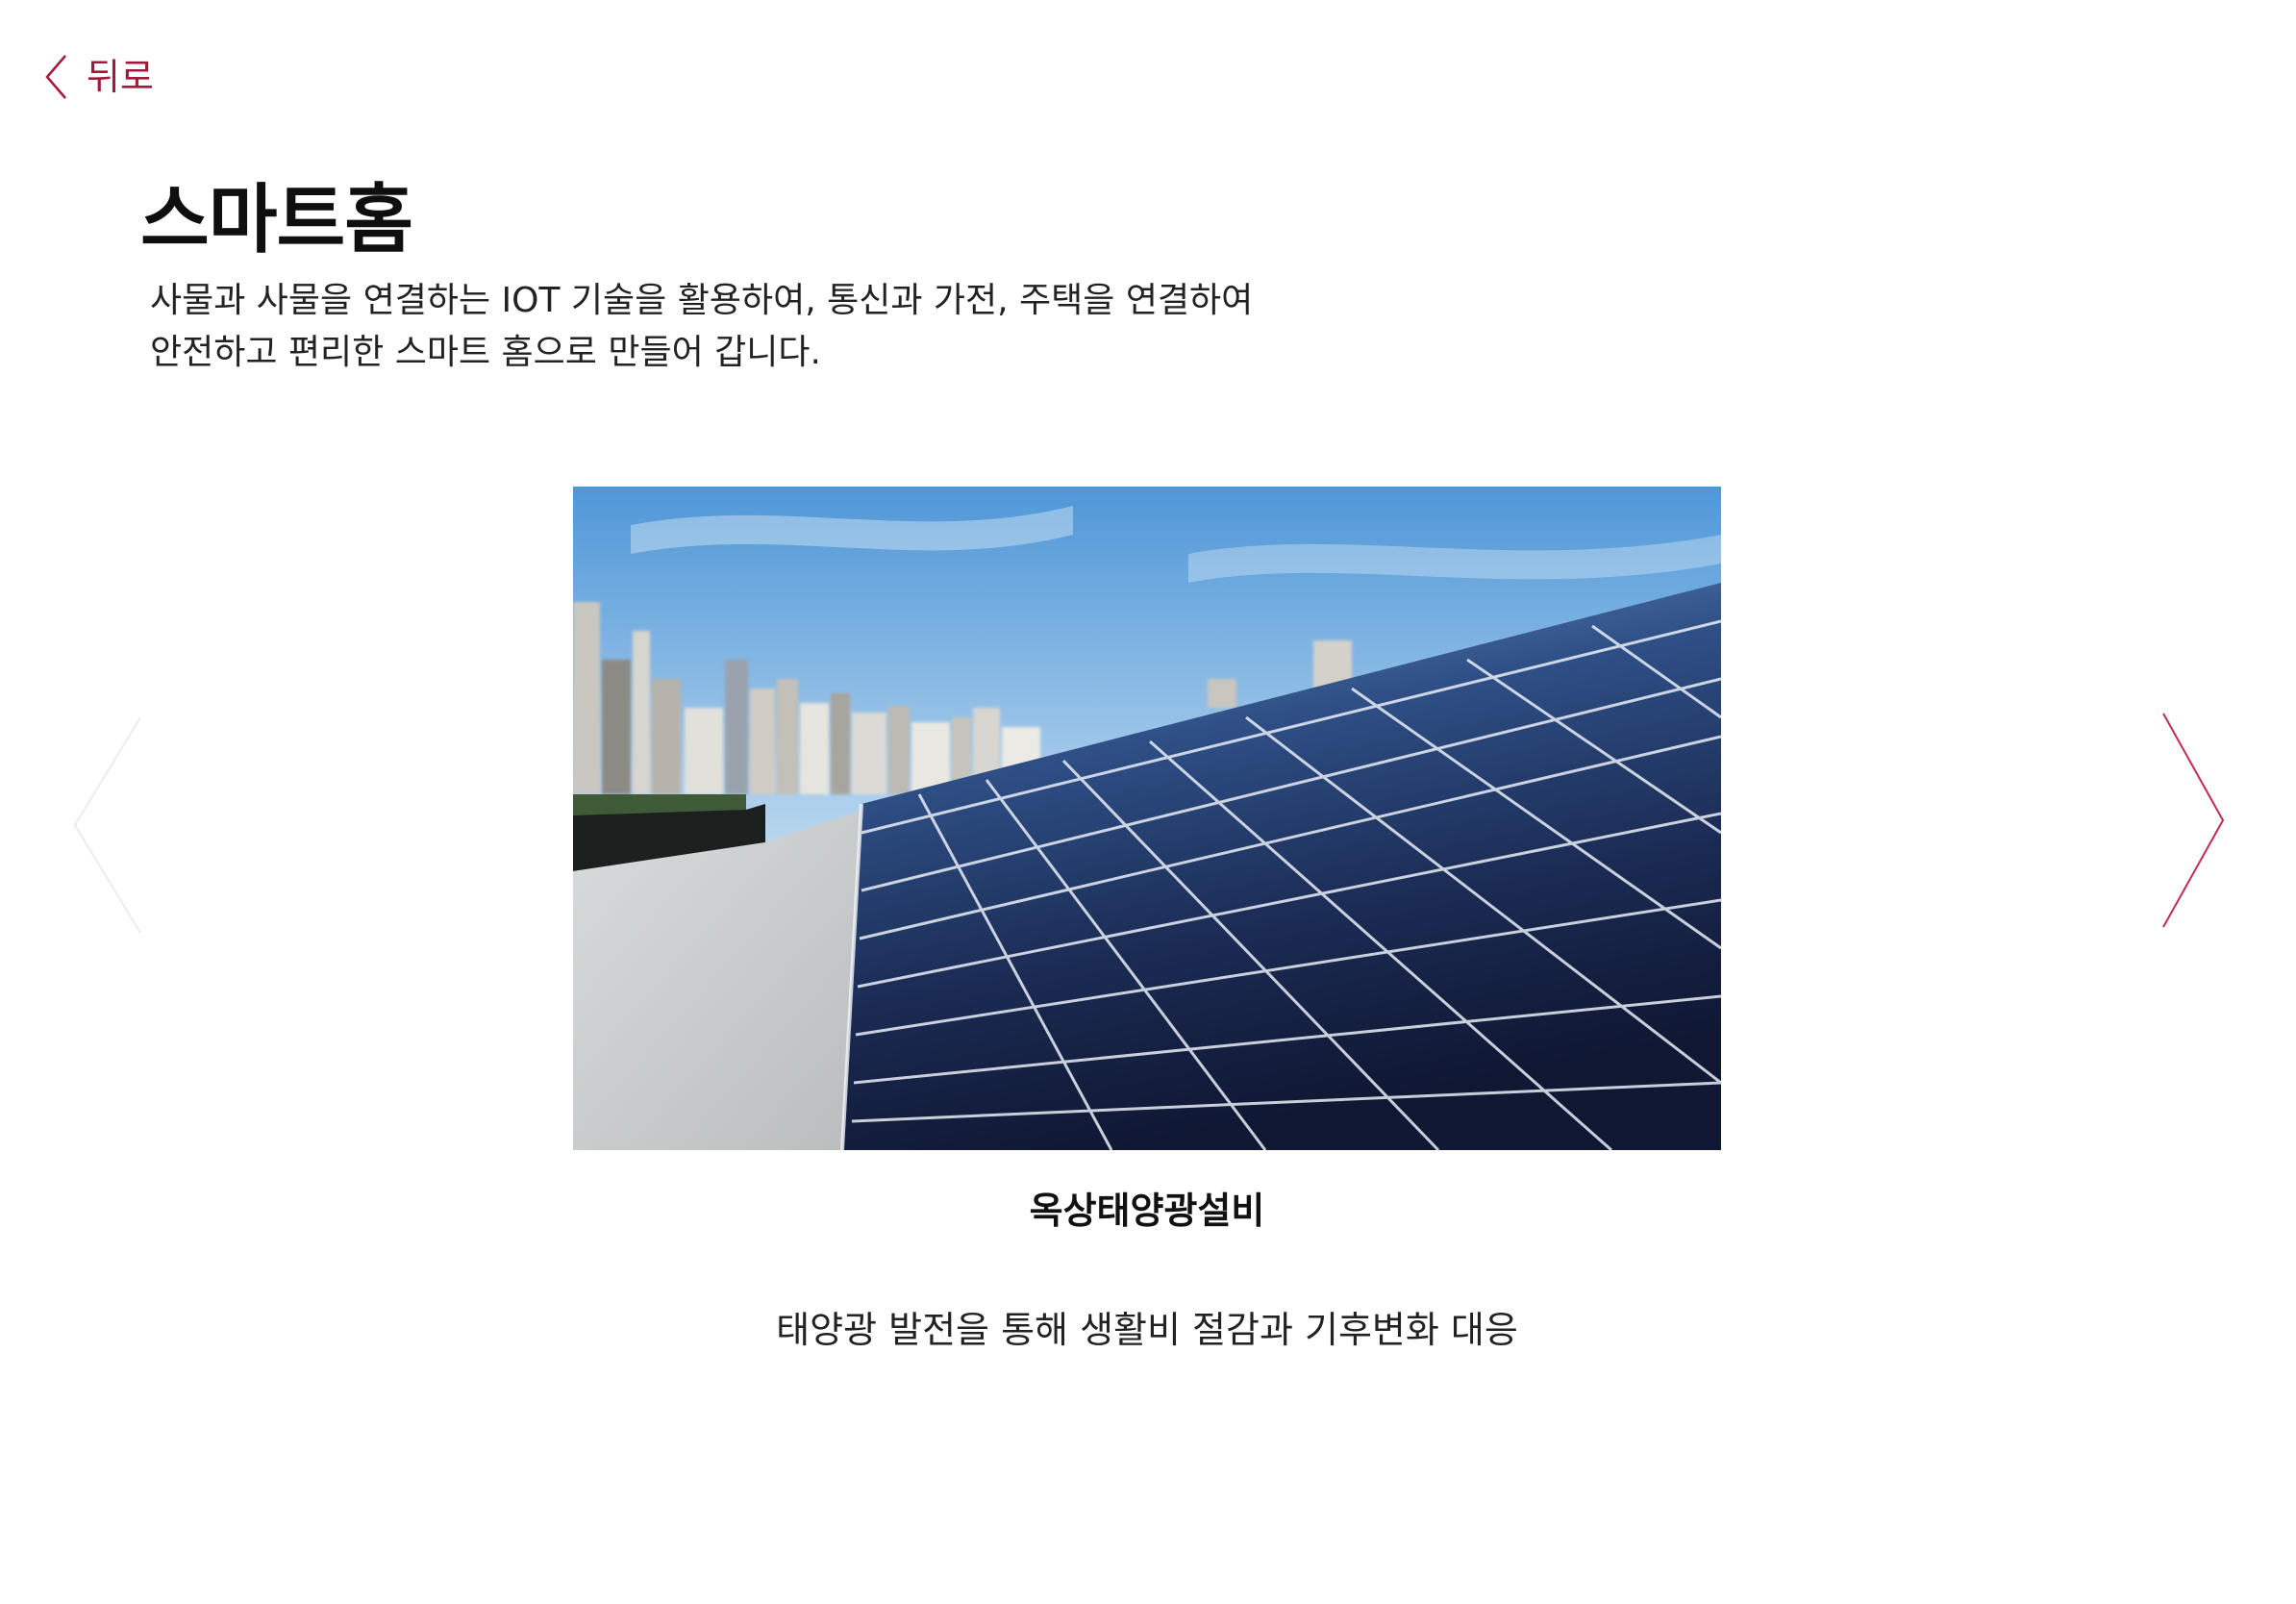 The image size is (2296, 1604). Describe the element at coordinates (1147, 1211) in the screenshot. I see `slide-title: 옥상태양광설비` at that location.